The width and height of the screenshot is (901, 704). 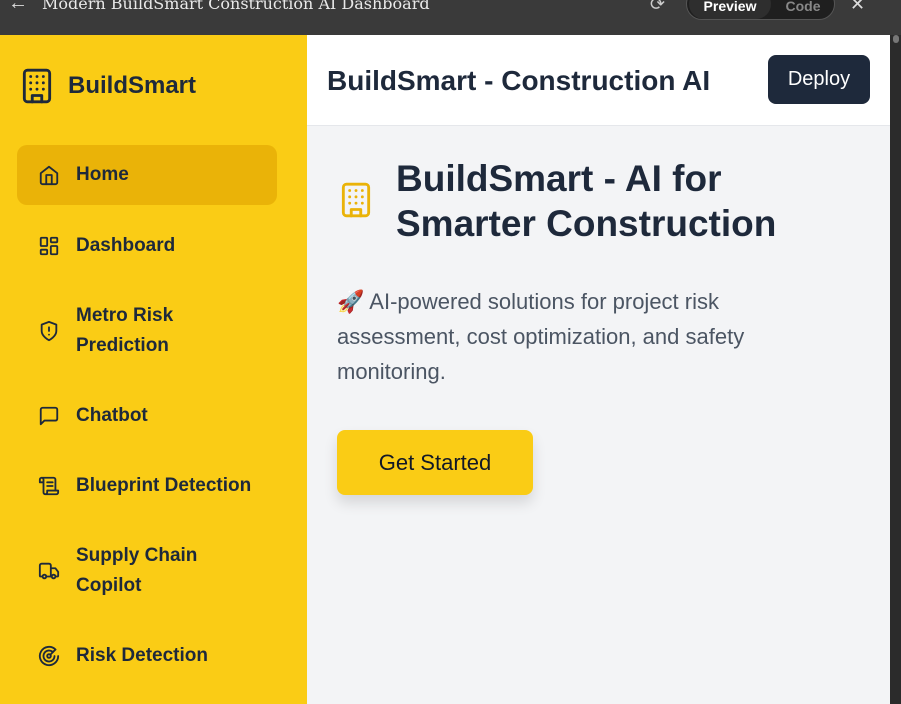 What do you see at coordinates (896, 39) in the screenshot?
I see `scrollbar-thumb` at bounding box center [896, 39].